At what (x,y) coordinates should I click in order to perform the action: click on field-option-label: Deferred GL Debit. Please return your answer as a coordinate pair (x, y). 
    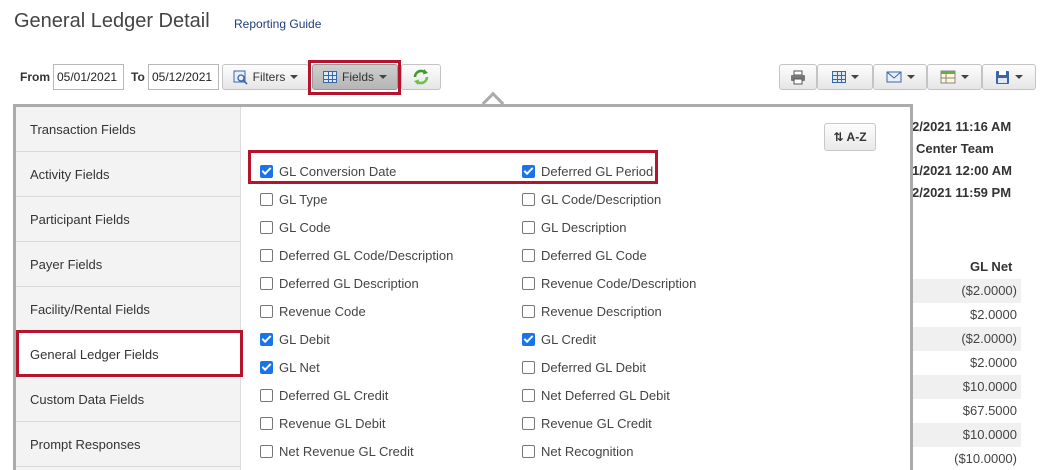
    Looking at the image, I should click on (594, 367).